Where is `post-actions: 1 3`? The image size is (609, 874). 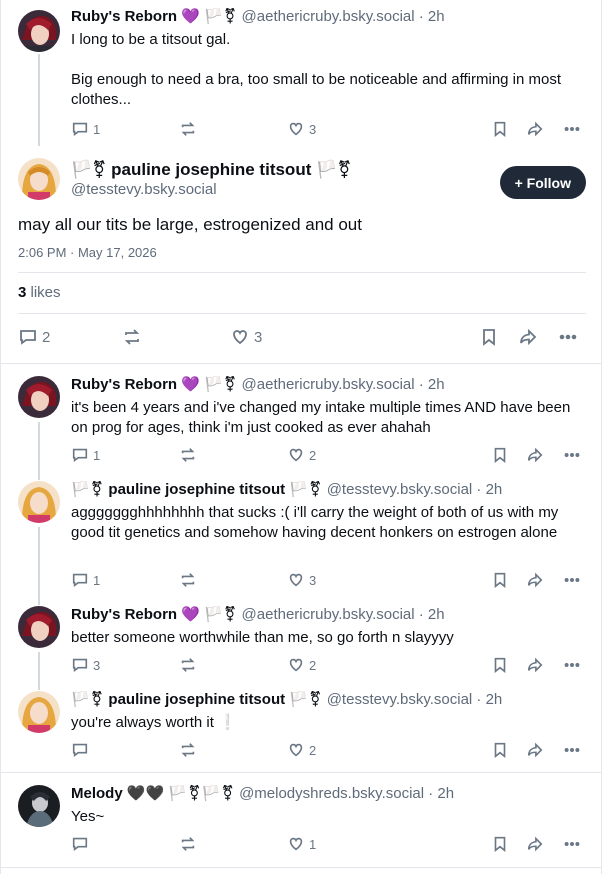 post-actions: 1 3 is located at coordinates (328, 581).